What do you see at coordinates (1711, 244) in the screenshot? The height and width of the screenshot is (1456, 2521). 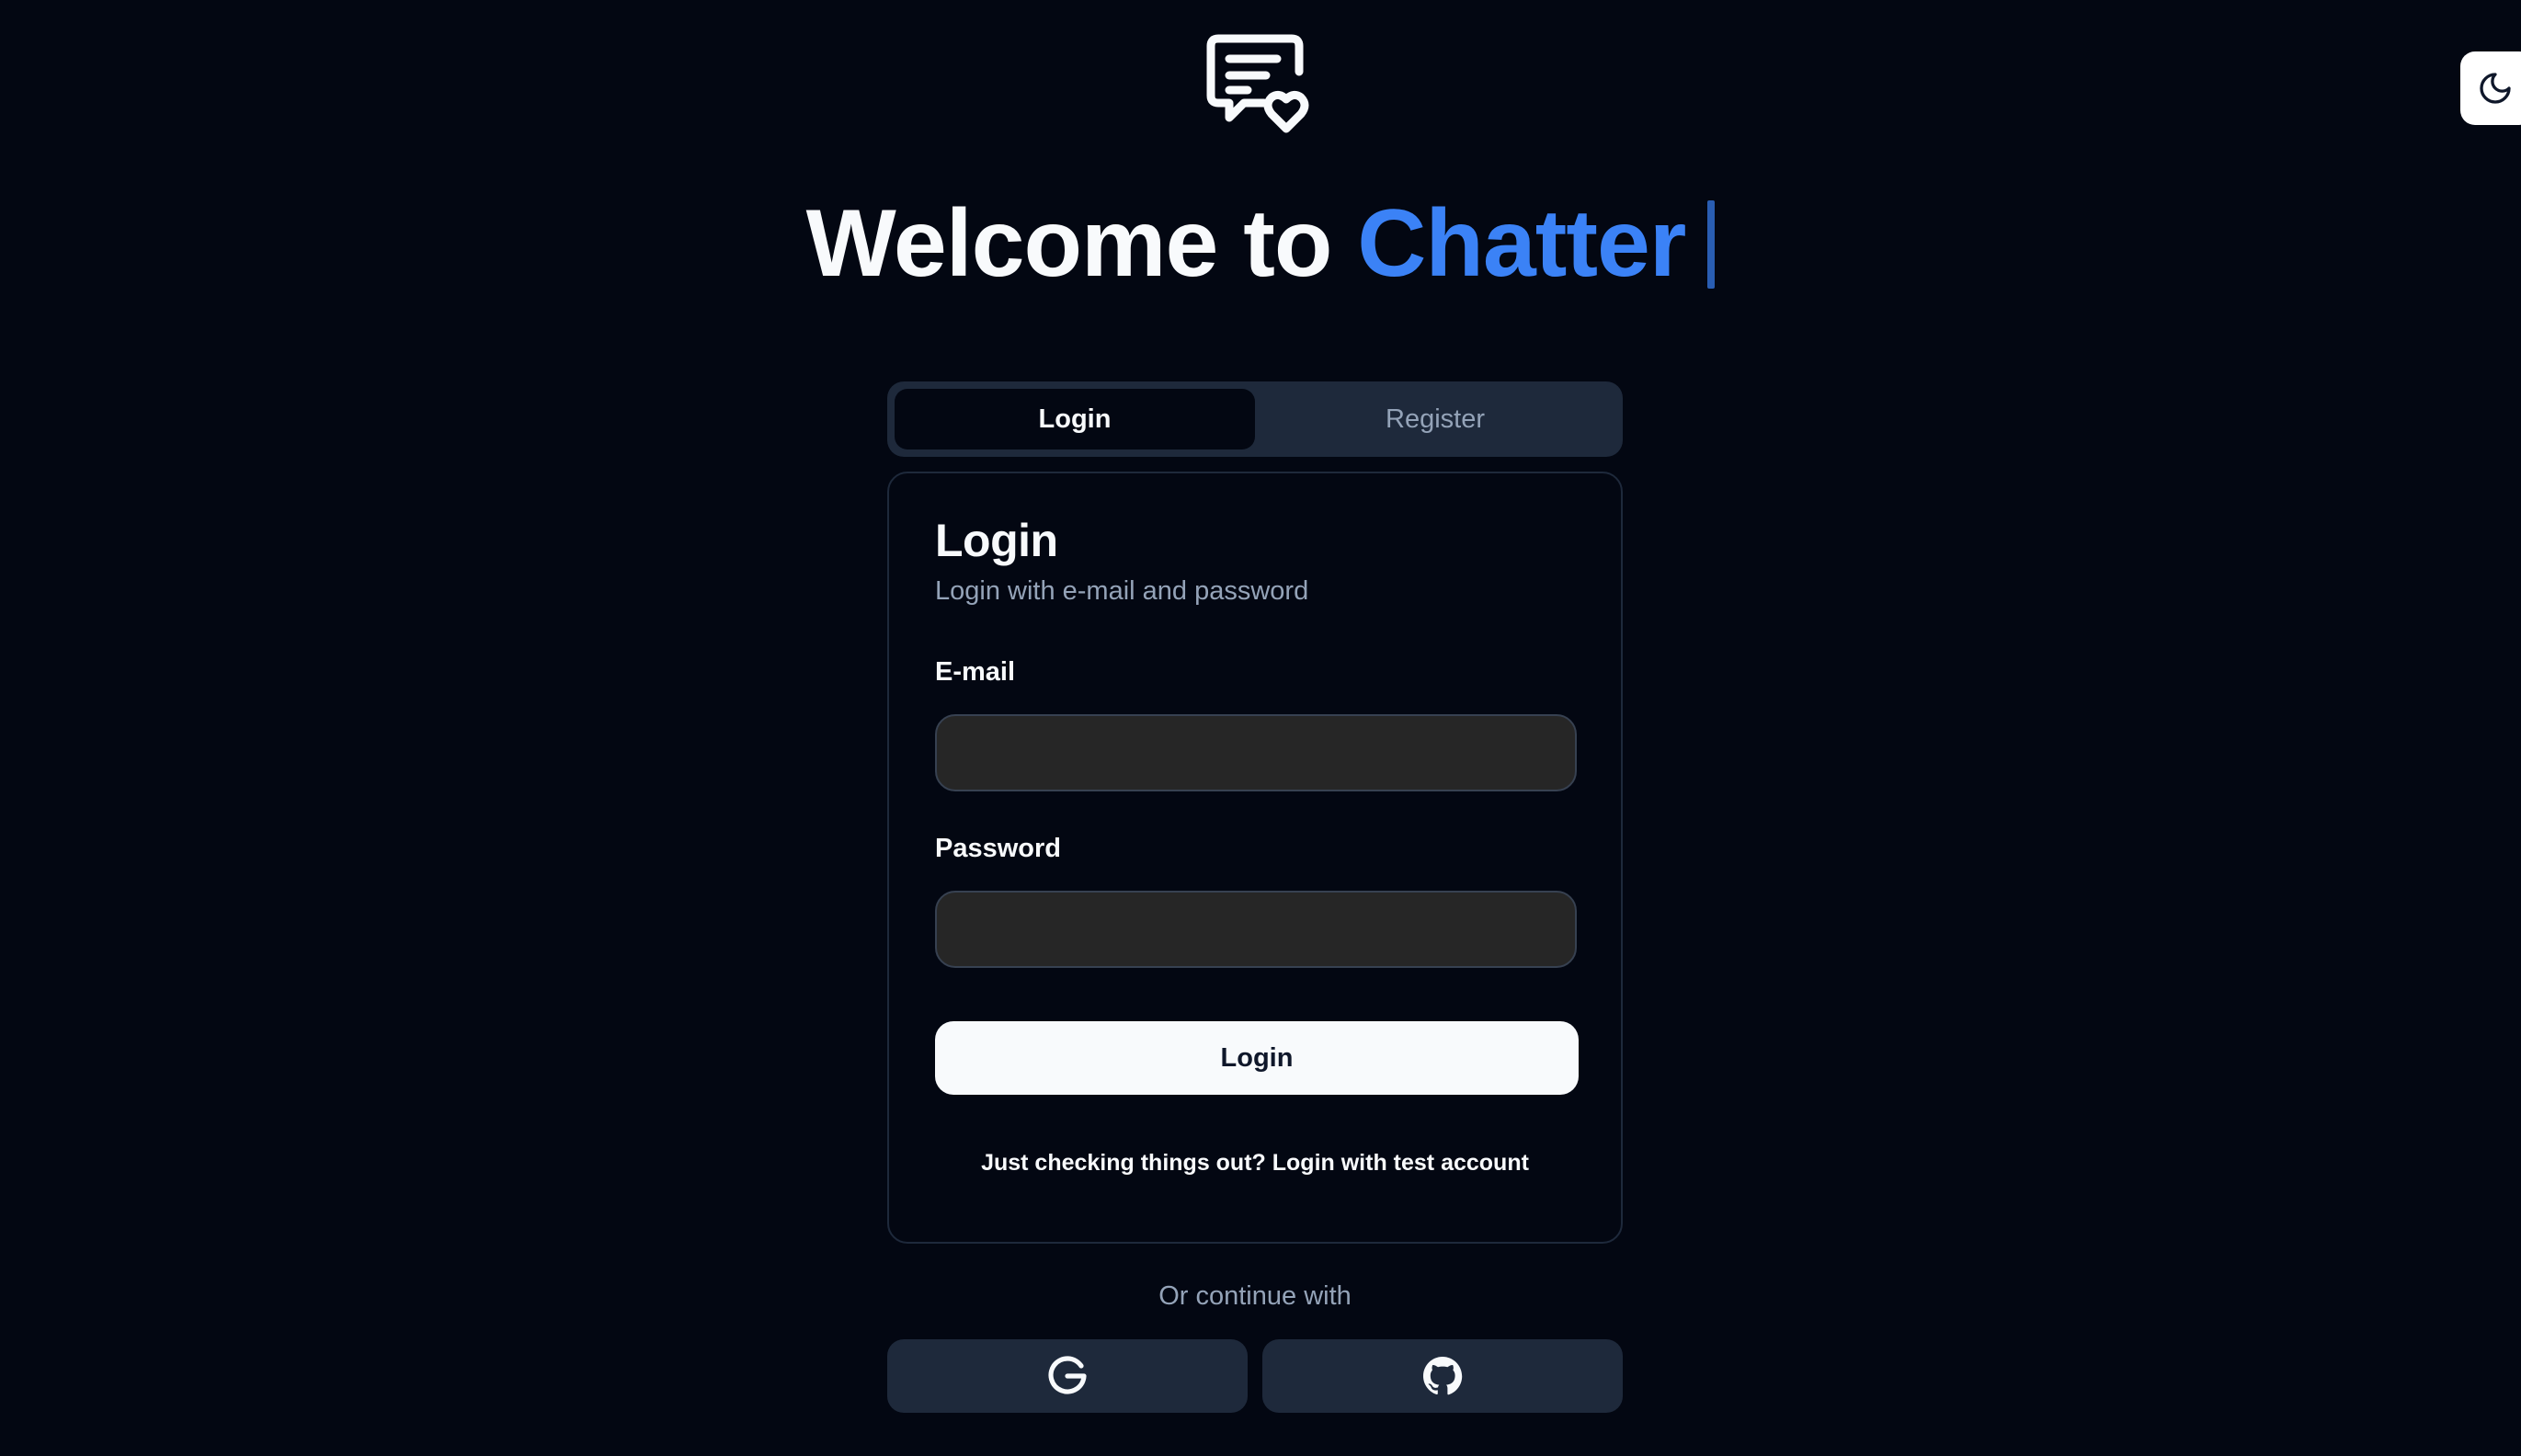 I see `typing-cursor` at bounding box center [1711, 244].